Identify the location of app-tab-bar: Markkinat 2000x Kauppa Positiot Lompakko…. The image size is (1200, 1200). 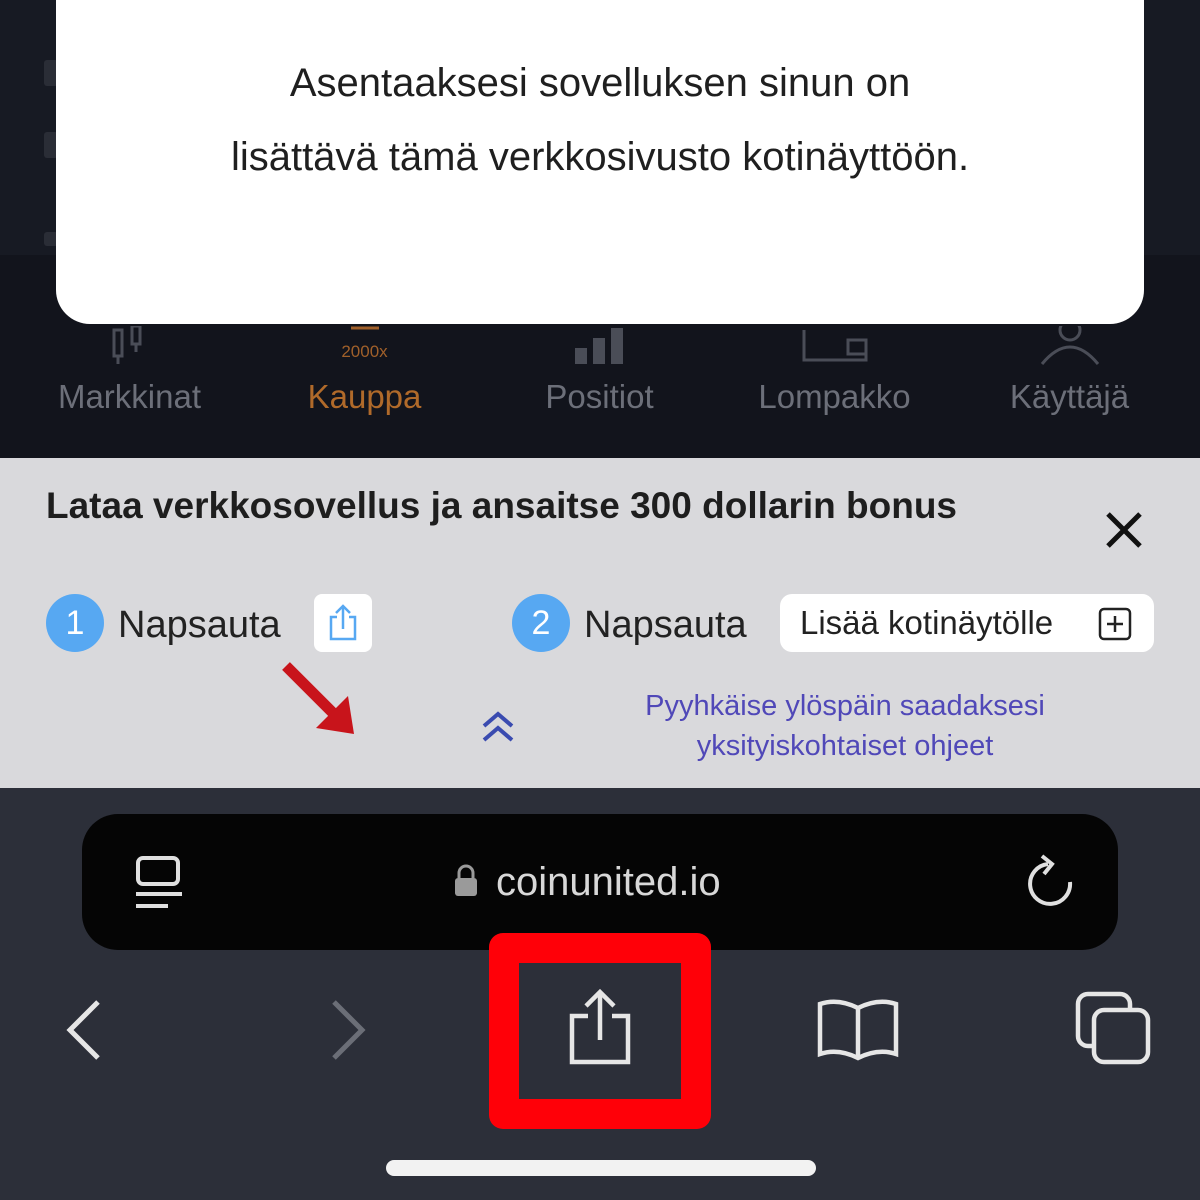
(600, 389).